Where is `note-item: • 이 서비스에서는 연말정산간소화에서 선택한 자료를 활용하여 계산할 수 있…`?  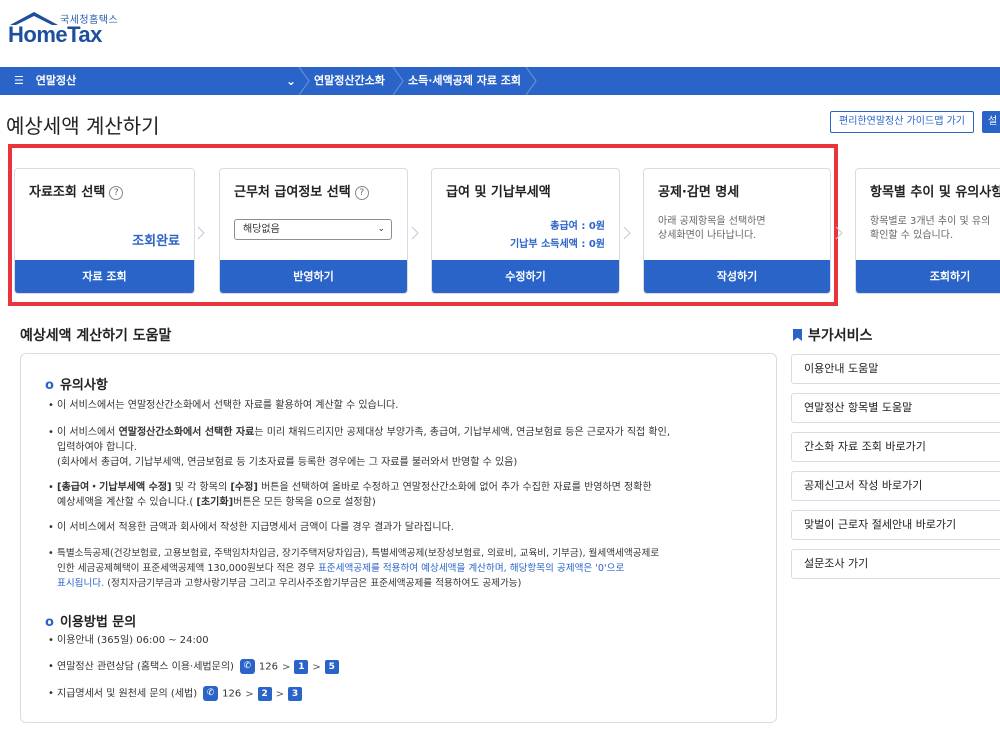
note-item: • 이 서비스에서는 연말정산간소화에서 선택한 자료를 활용하여 계산할 수 있… is located at coordinates (223, 405).